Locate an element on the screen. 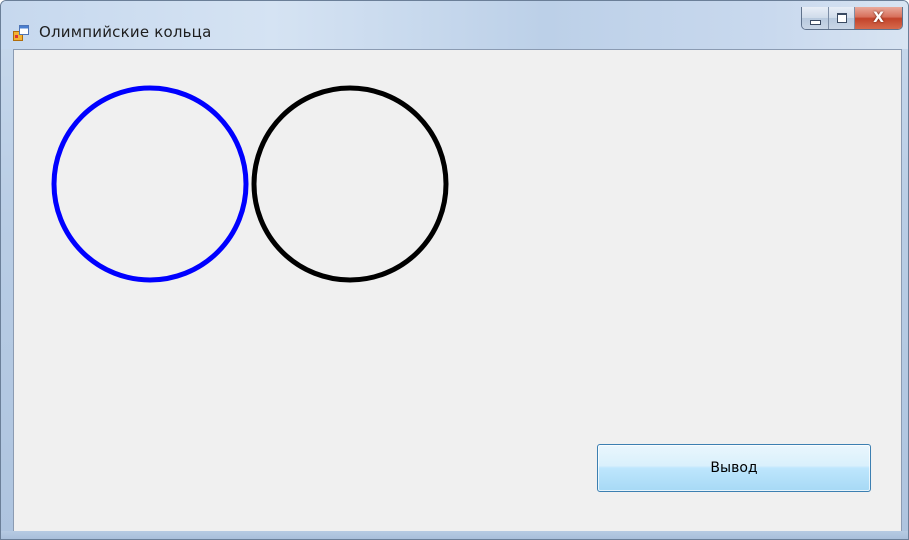  close-button: X is located at coordinates (878, 18).